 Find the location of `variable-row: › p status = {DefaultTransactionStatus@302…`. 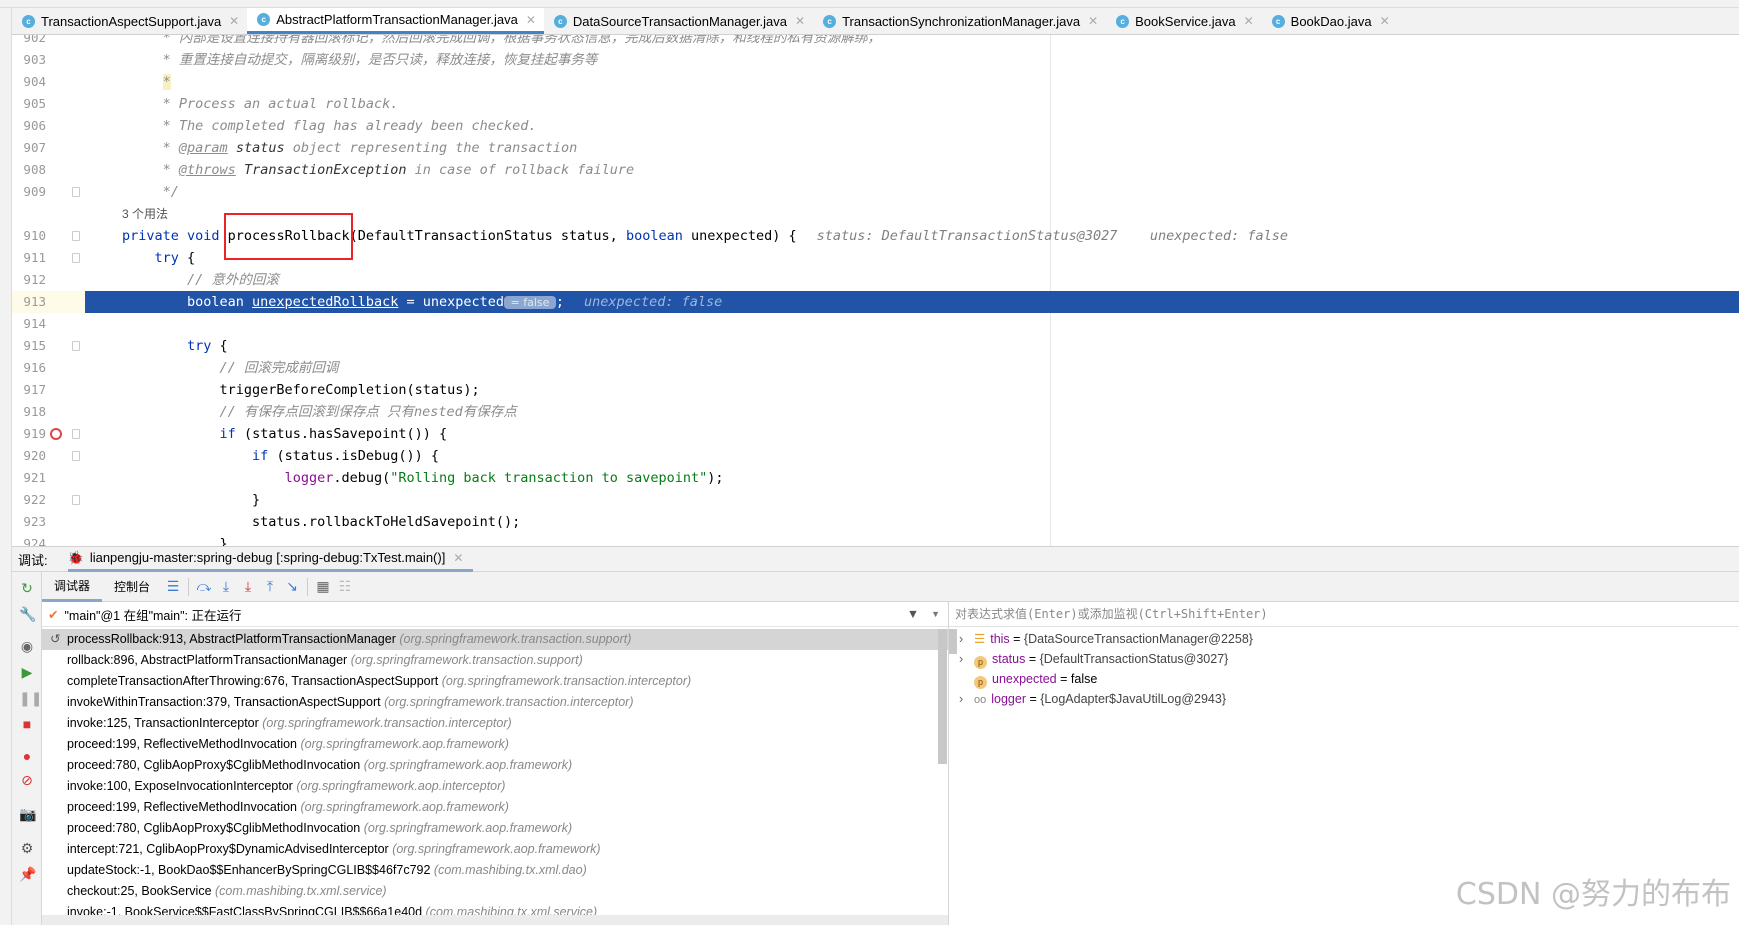

variable-row: › p status = {DefaultTransactionStatus@302… is located at coordinates (1344, 659).